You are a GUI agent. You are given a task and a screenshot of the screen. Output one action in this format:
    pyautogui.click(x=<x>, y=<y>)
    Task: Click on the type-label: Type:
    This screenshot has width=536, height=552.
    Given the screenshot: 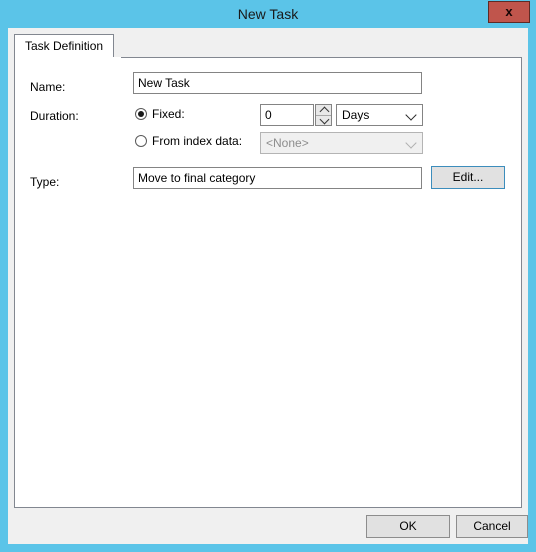 What is the action you would take?
    pyautogui.click(x=45, y=182)
    